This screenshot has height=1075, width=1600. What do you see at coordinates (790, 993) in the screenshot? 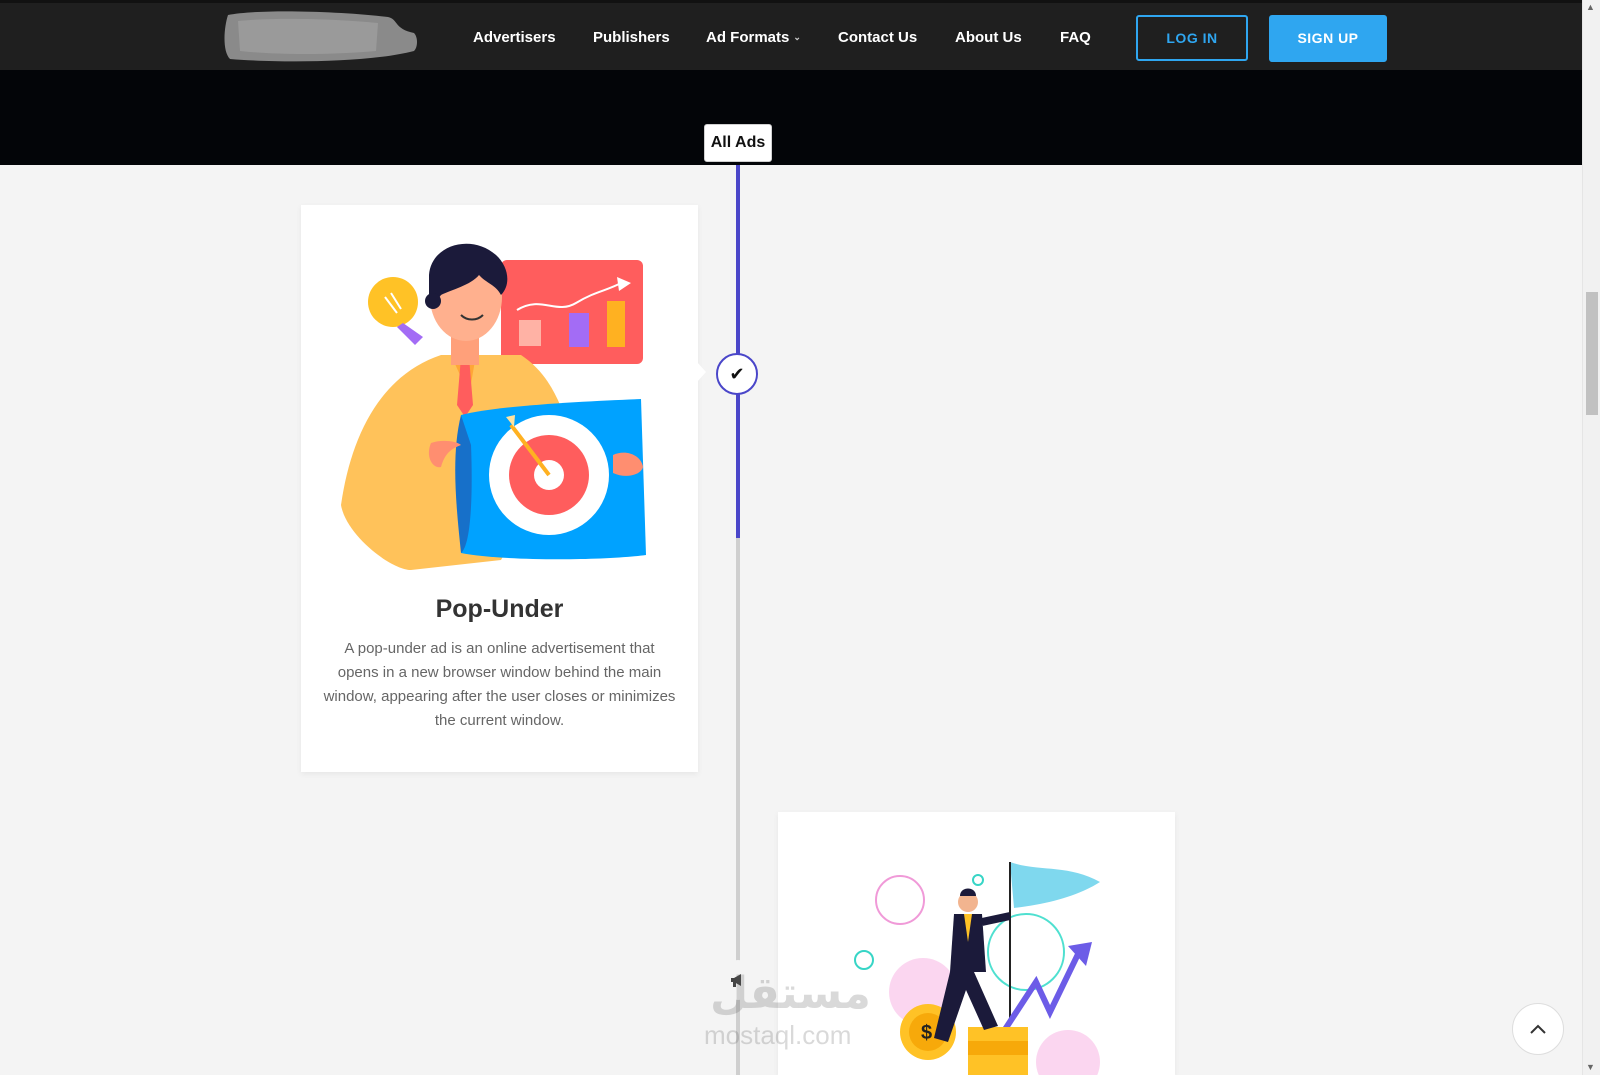
I see `watermark-arabic: مستقل` at bounding box center [790, 993].